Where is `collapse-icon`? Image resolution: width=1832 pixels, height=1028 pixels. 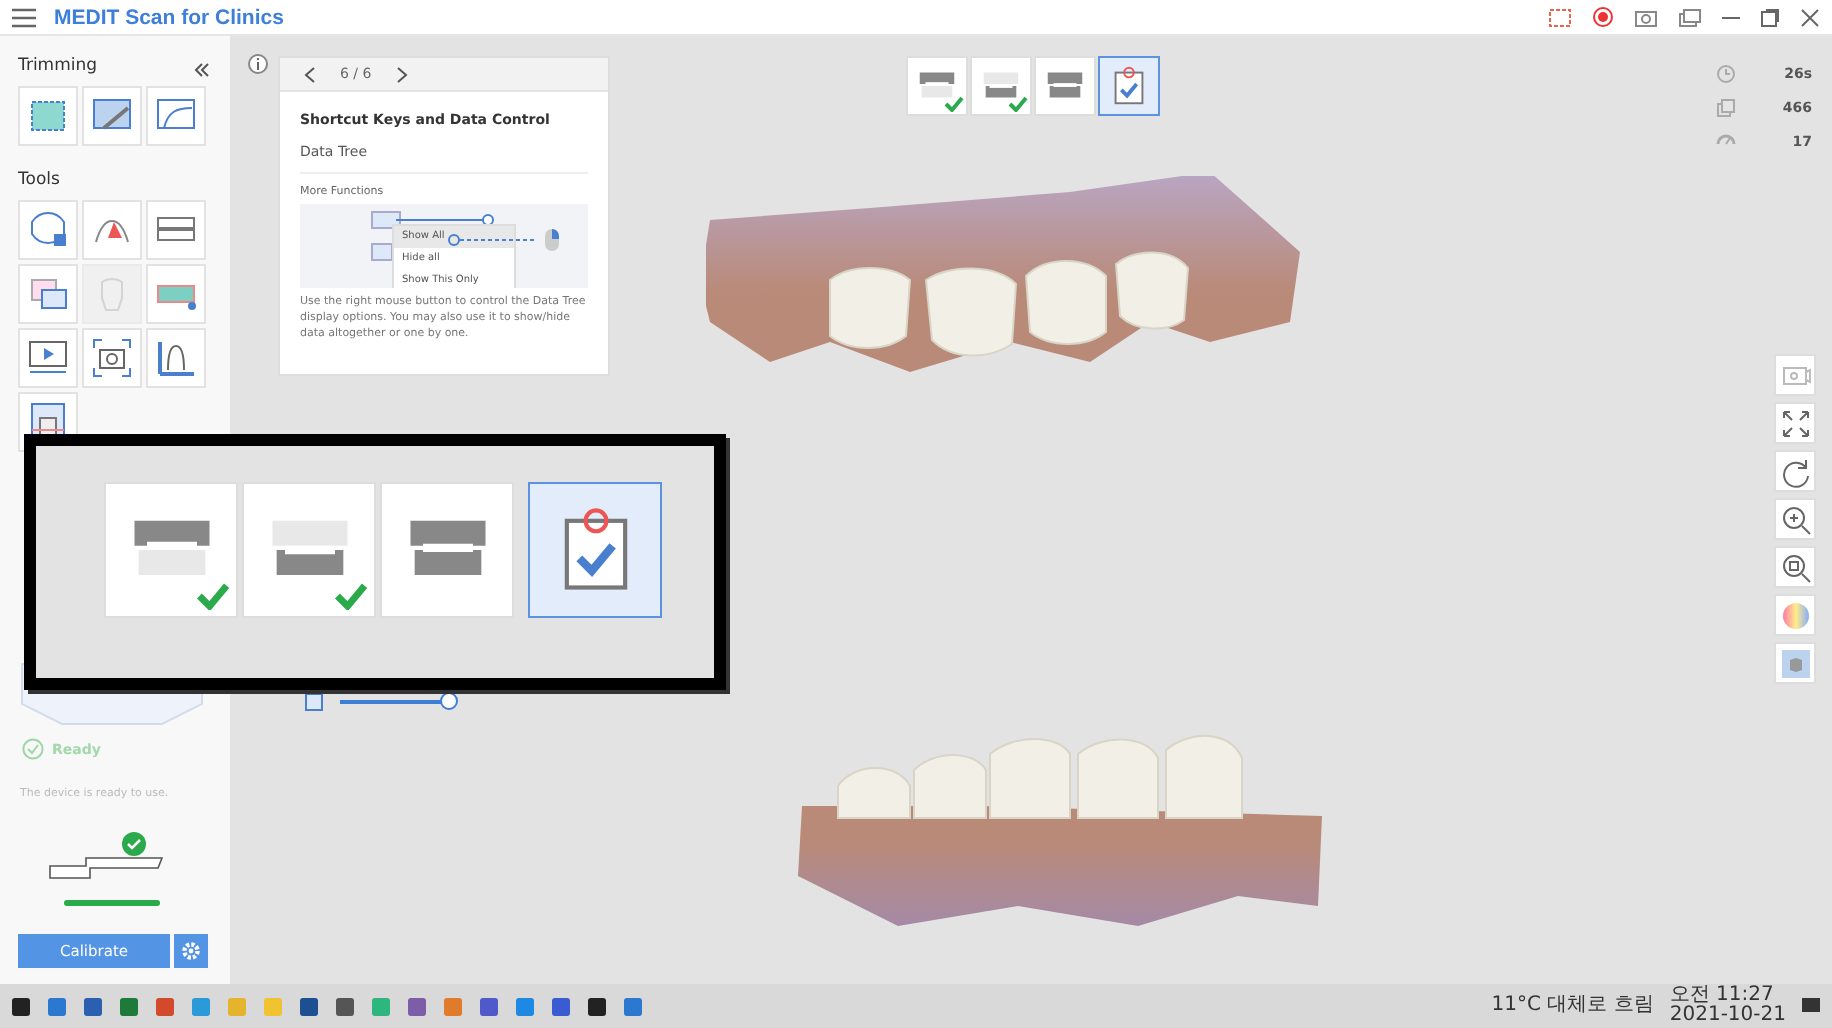
collapse-icon is located at coordinates (202, 69).